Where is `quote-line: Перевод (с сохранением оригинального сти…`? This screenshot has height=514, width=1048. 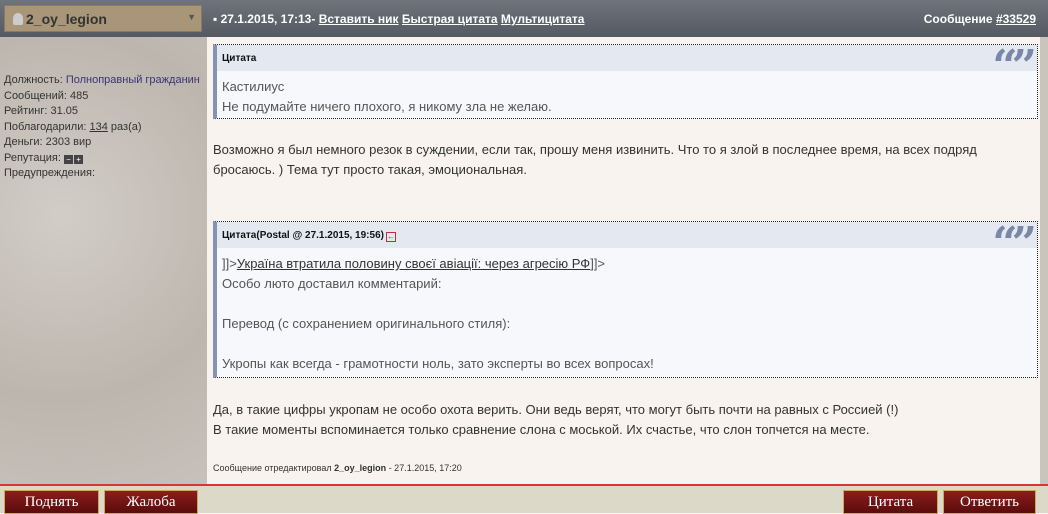
quote-line: Перевод (с сохранением оригинального сти… is located at coordinates (366, 323).